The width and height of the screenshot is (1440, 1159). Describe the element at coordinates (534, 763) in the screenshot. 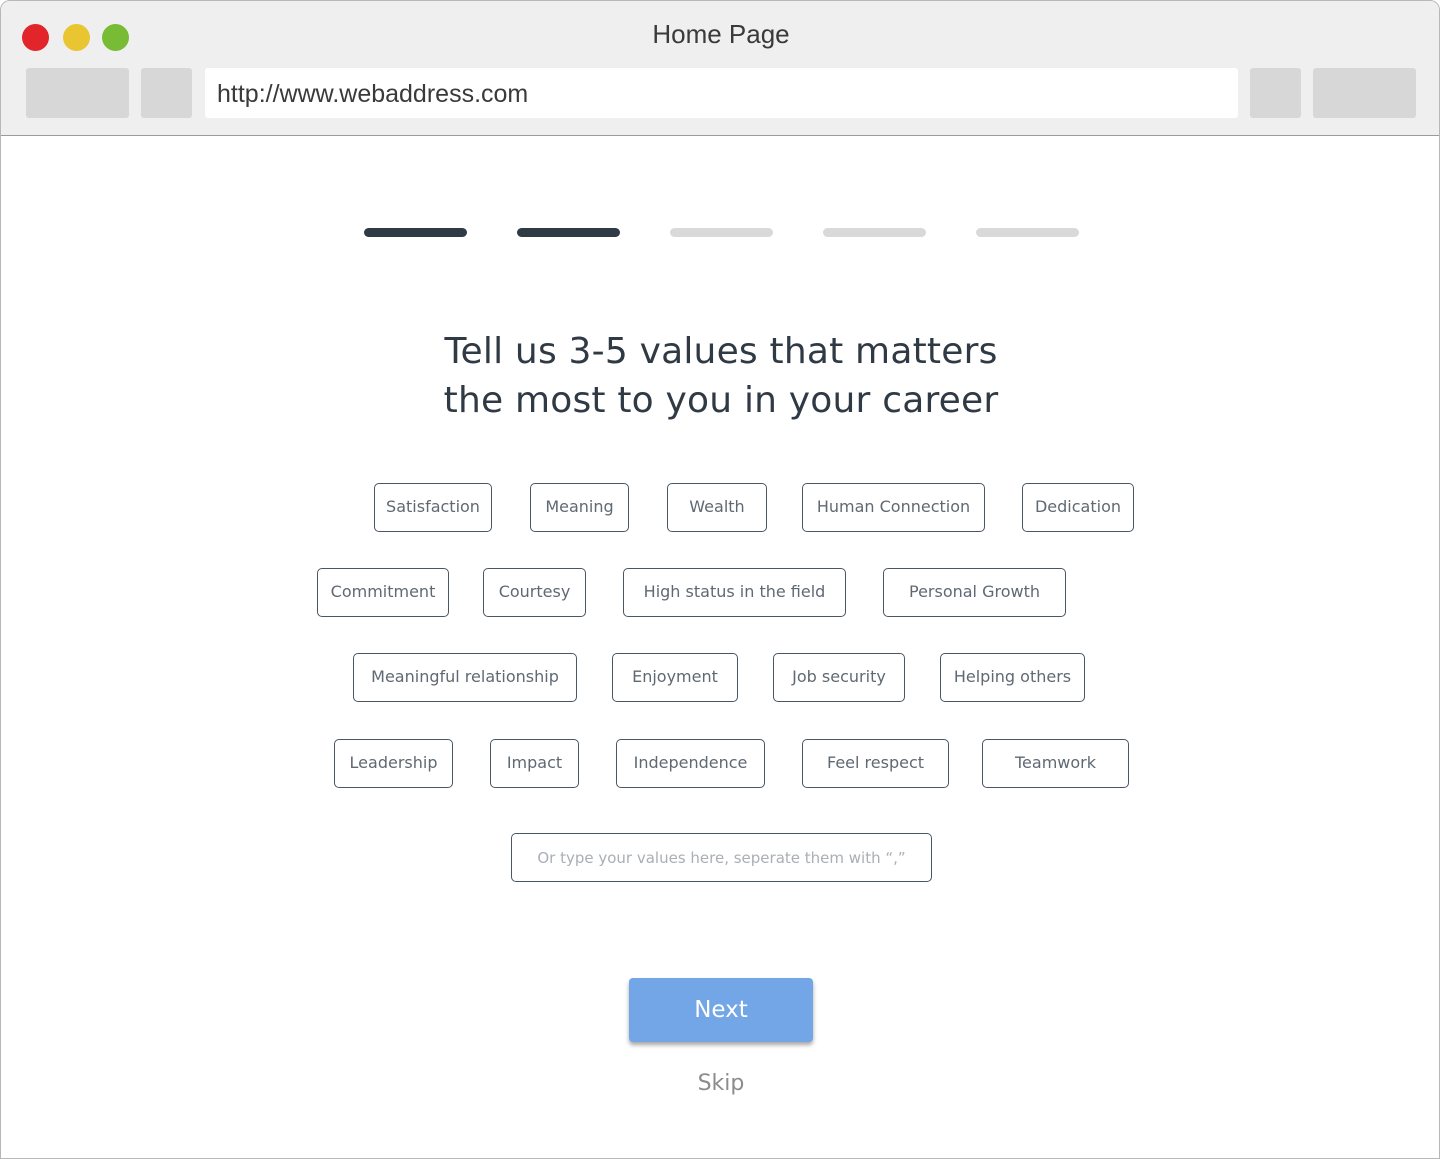

I see `value-chip: Impact` at that location.